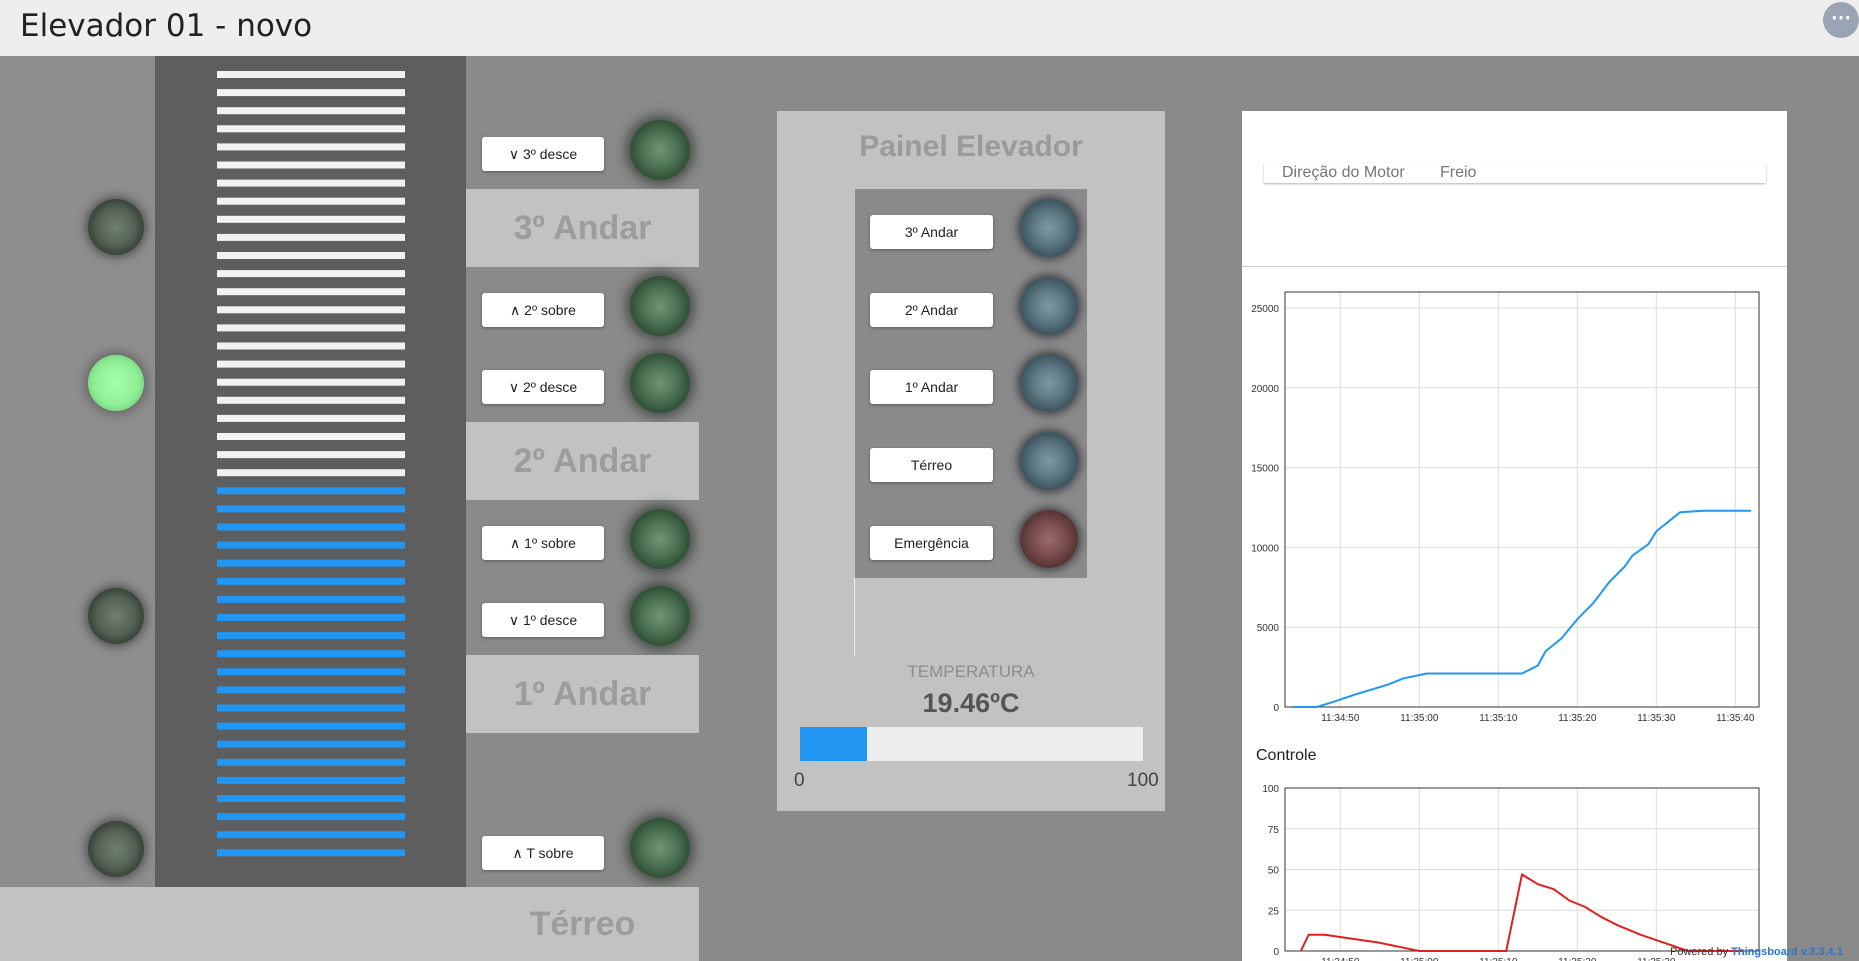  Describe the element at coordinates (77, 471) in the screenshot. I see `floor-indicator-strip` at that location.